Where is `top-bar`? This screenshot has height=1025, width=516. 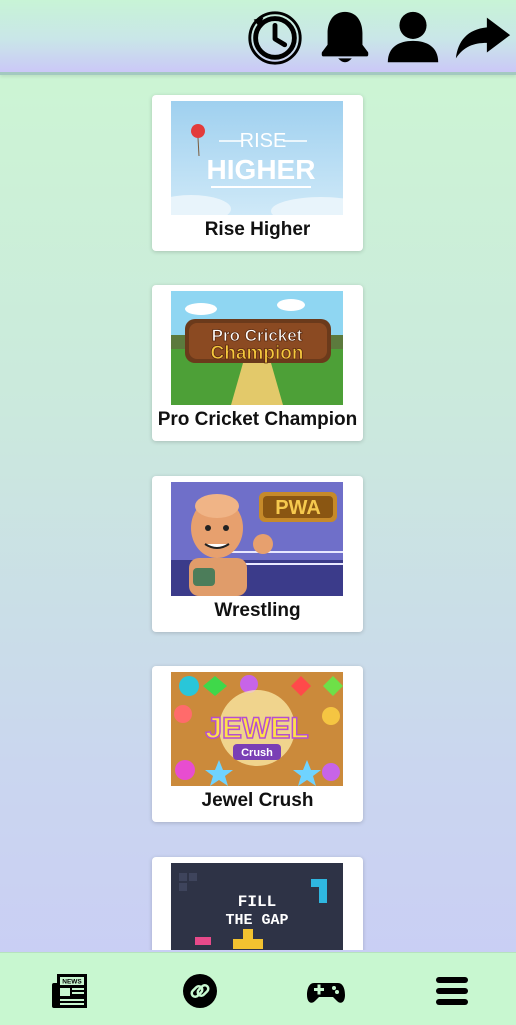 top-bar is located at coordinates (258, 37).